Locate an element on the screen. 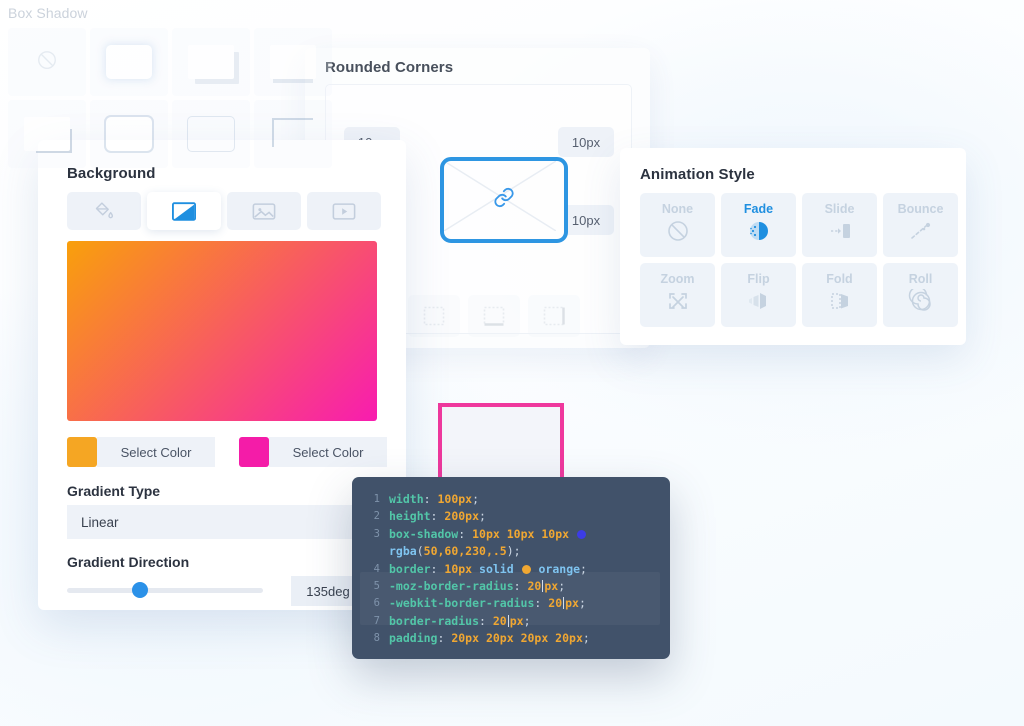 The height and width of the screenshot is (726, 1024). gradient-direction-slider is located at coordinates (165, 590).